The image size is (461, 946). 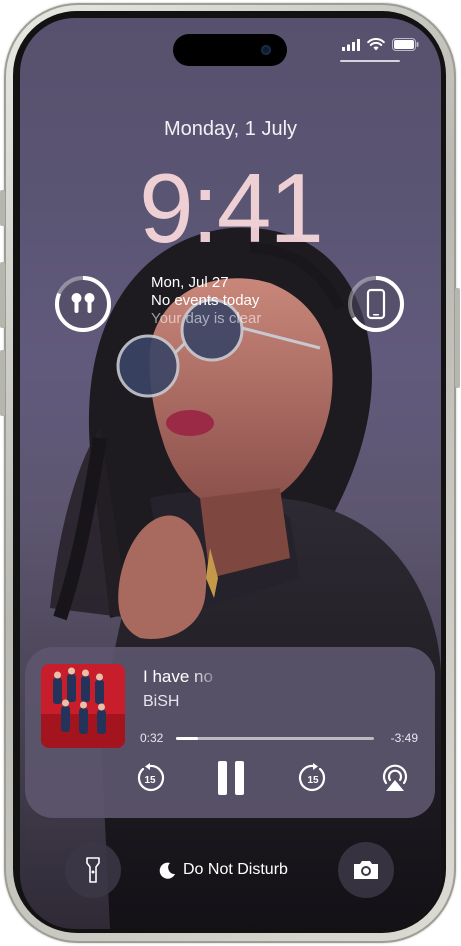 I want to click on flashlight-icon, so click(x=93, y=870).